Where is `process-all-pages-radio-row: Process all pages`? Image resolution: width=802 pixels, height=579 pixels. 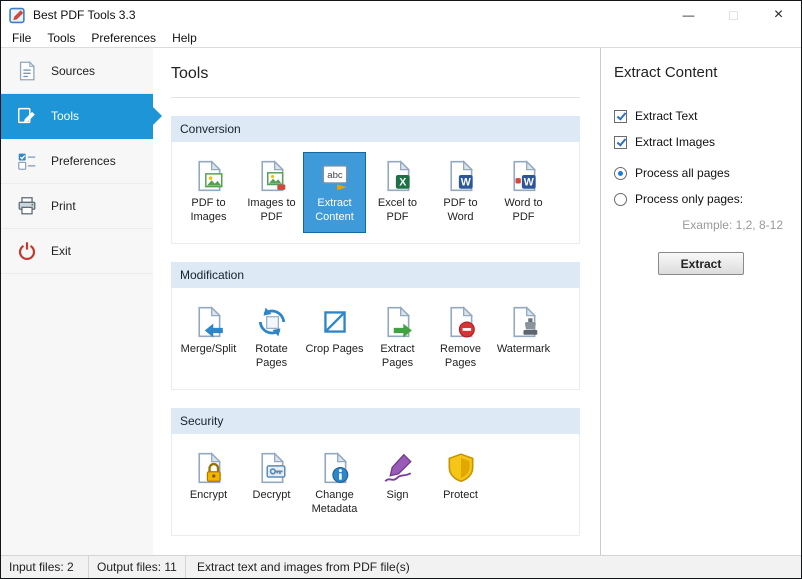 process-all-pages-radio-row: Process all pages is located at coordinates (701, 173).